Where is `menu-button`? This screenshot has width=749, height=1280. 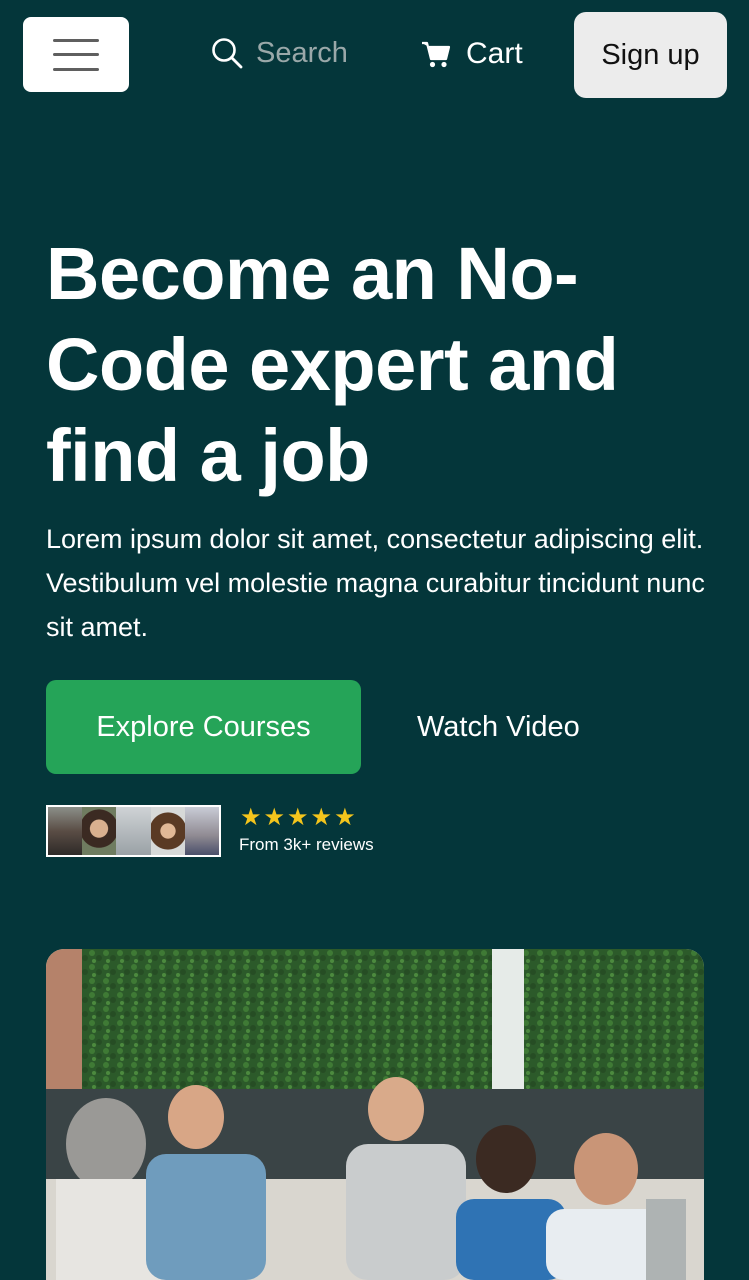
menu-button is located at coordinates (76, 54).